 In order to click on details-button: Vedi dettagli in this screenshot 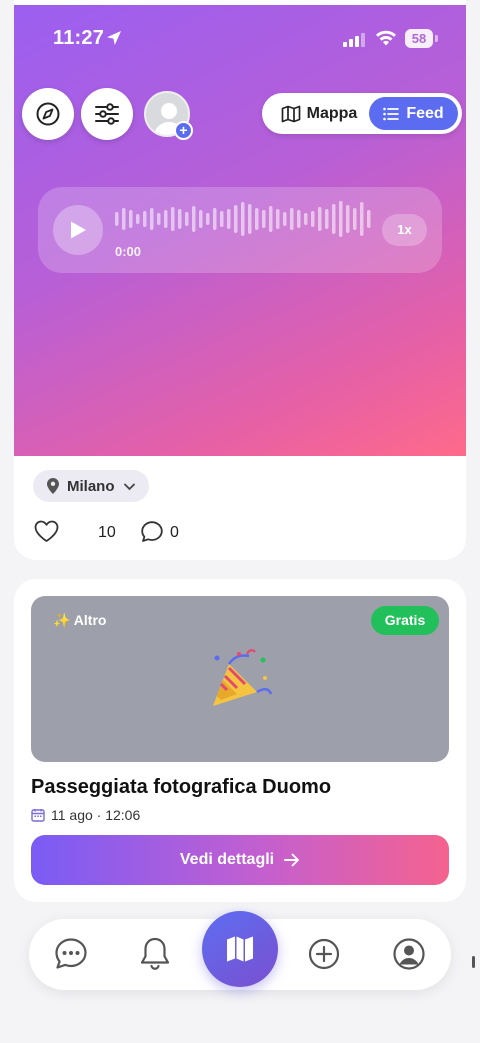, I will do `click(240, 860)`.